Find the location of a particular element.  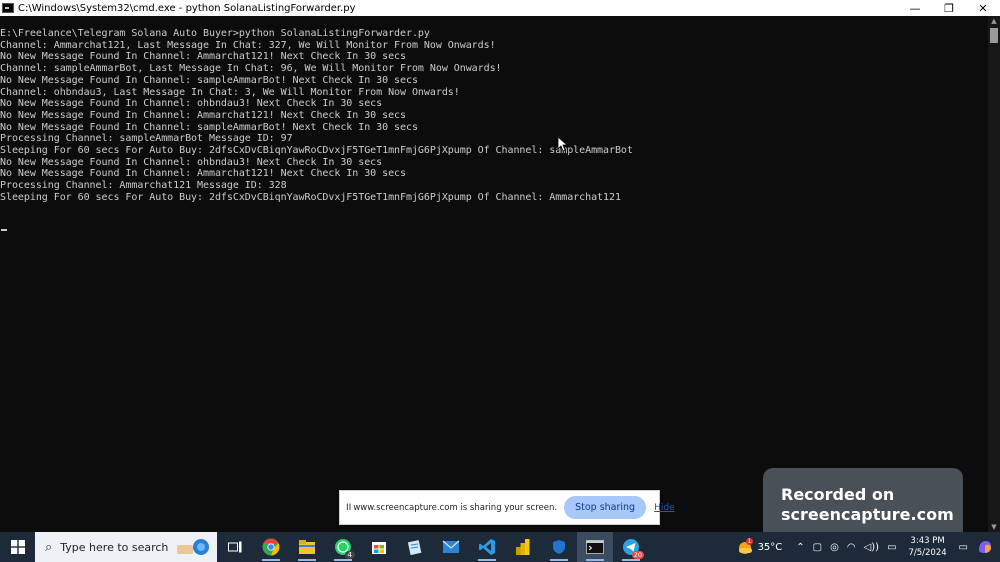

power-bi-icon is located at coordinates (523, 547).